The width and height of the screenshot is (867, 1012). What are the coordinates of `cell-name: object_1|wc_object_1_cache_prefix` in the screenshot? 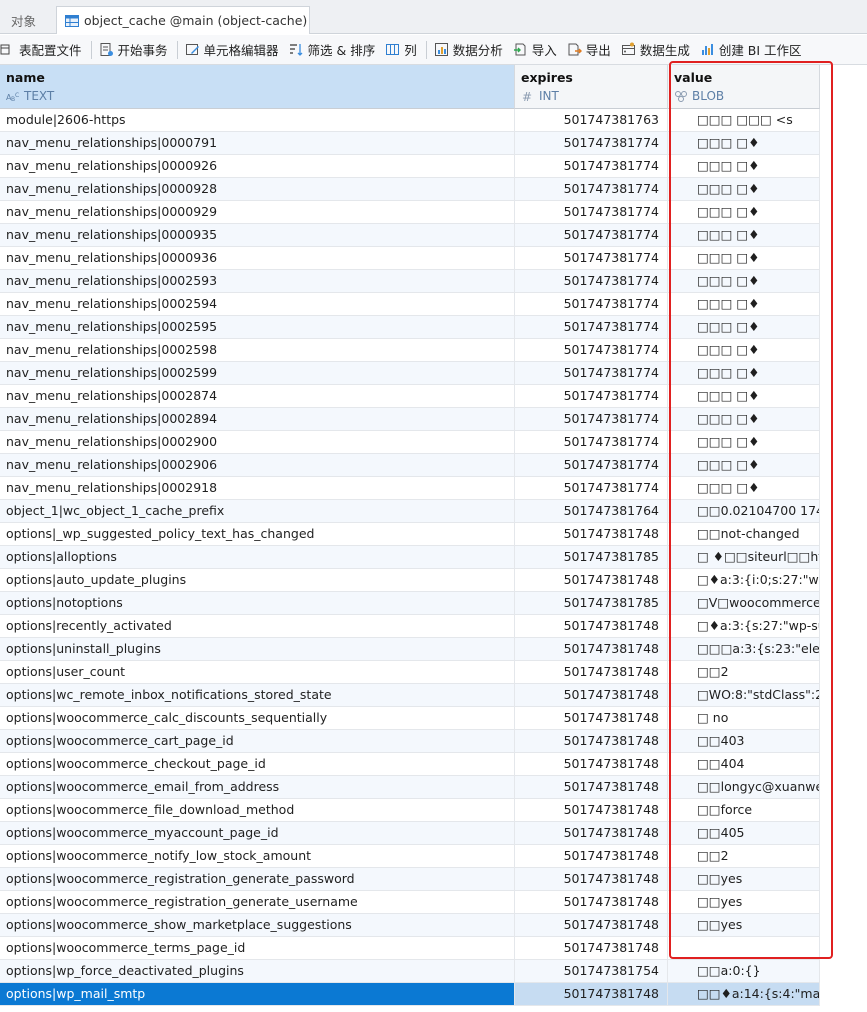 It's located at (257, 511).